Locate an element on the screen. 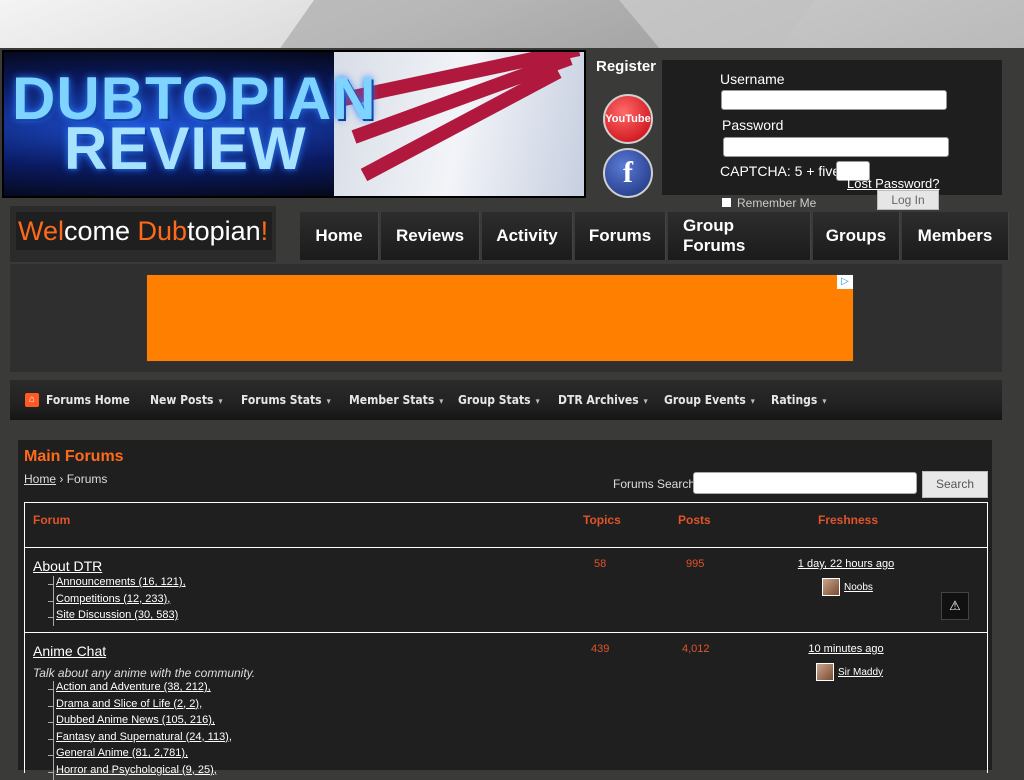 The image size is (1024, 780). forum-name: Anime Chat is located at coordinates (69, 651).